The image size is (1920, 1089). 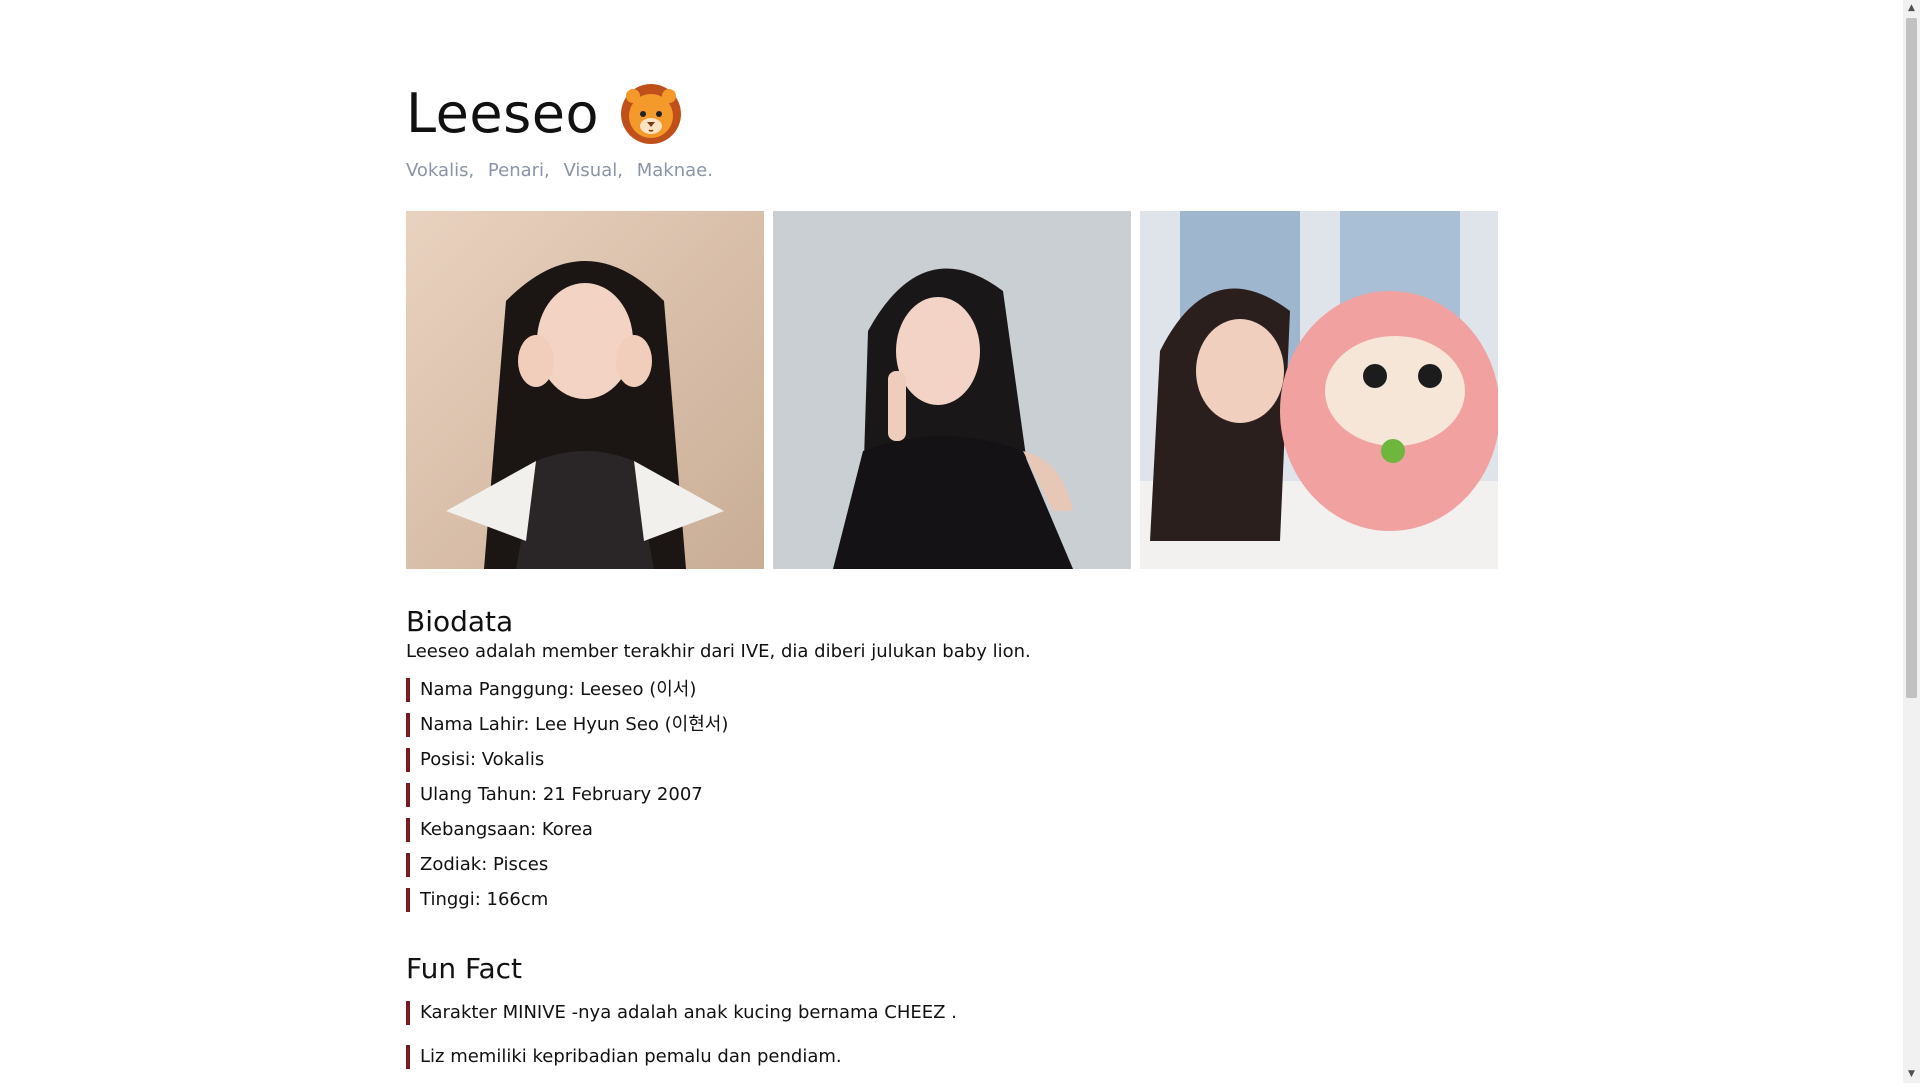 I want to click on scrollbar-thumb, so click(x=1911, y=358).